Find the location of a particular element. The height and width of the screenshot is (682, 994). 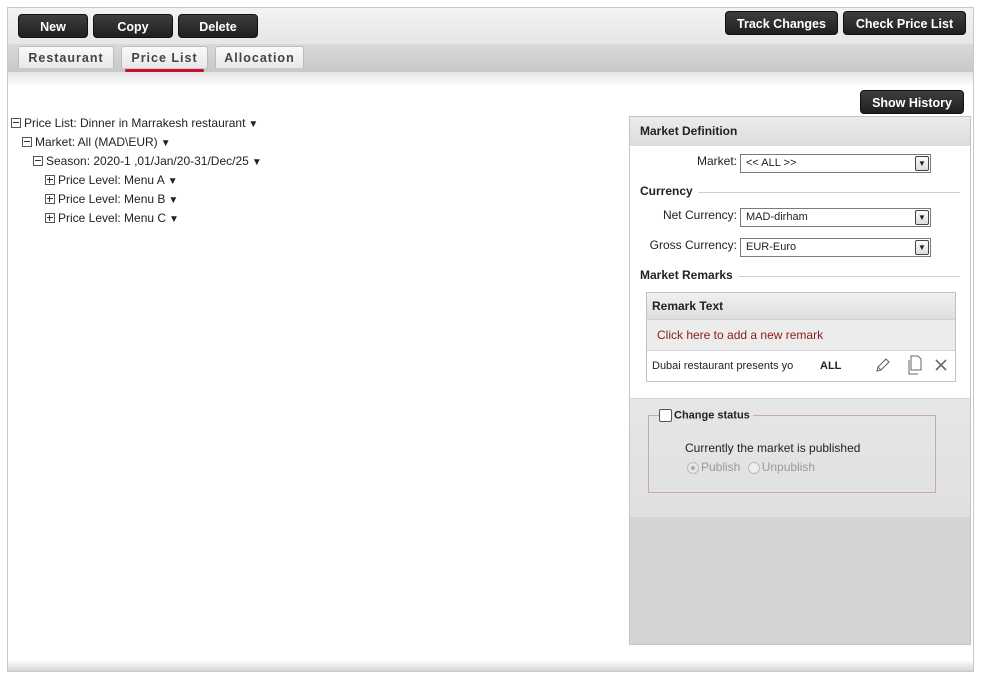

tree-node-label: Price Level: Menu C is located at coordinates (112, 218).